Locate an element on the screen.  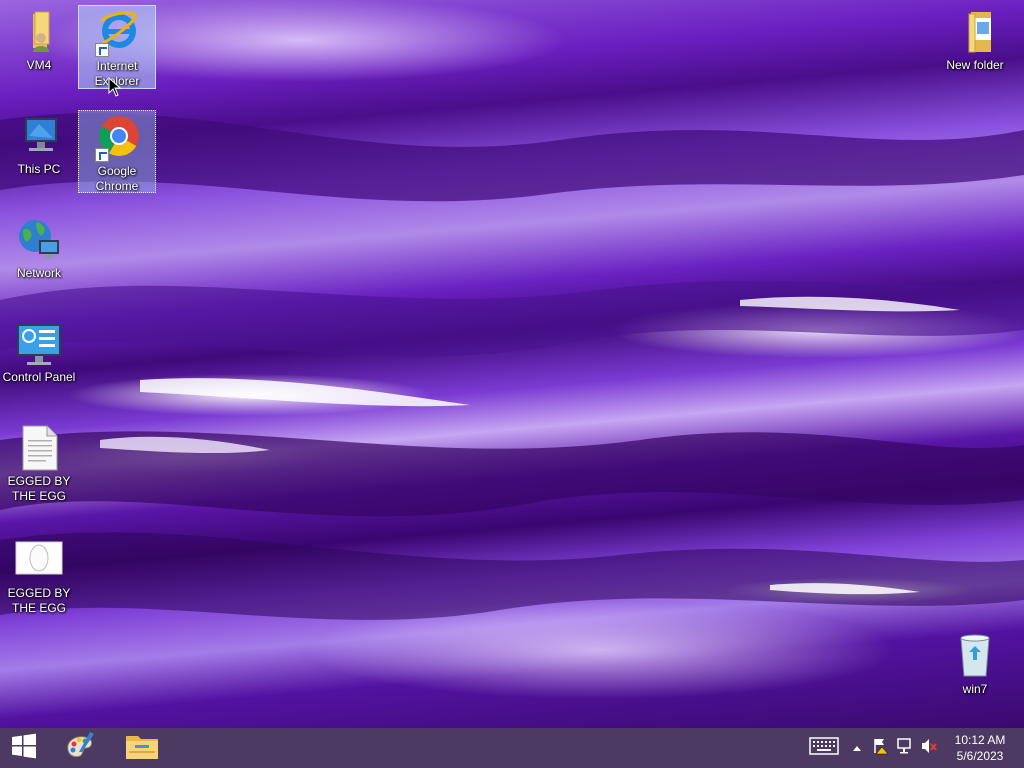
taskbar: 10:12 AM 5/6/2023 is located at coordinates (512, 748).